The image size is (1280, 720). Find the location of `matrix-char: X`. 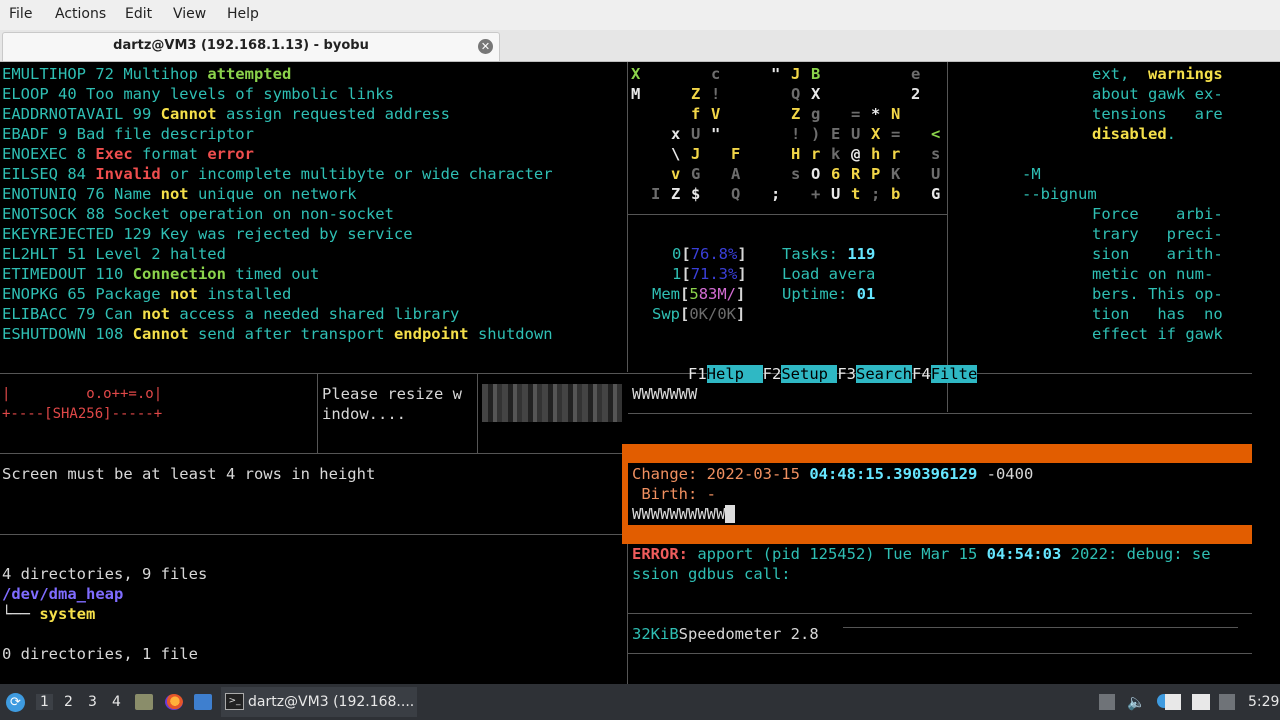

matrix-char: X is located at coordinates (876, 134).